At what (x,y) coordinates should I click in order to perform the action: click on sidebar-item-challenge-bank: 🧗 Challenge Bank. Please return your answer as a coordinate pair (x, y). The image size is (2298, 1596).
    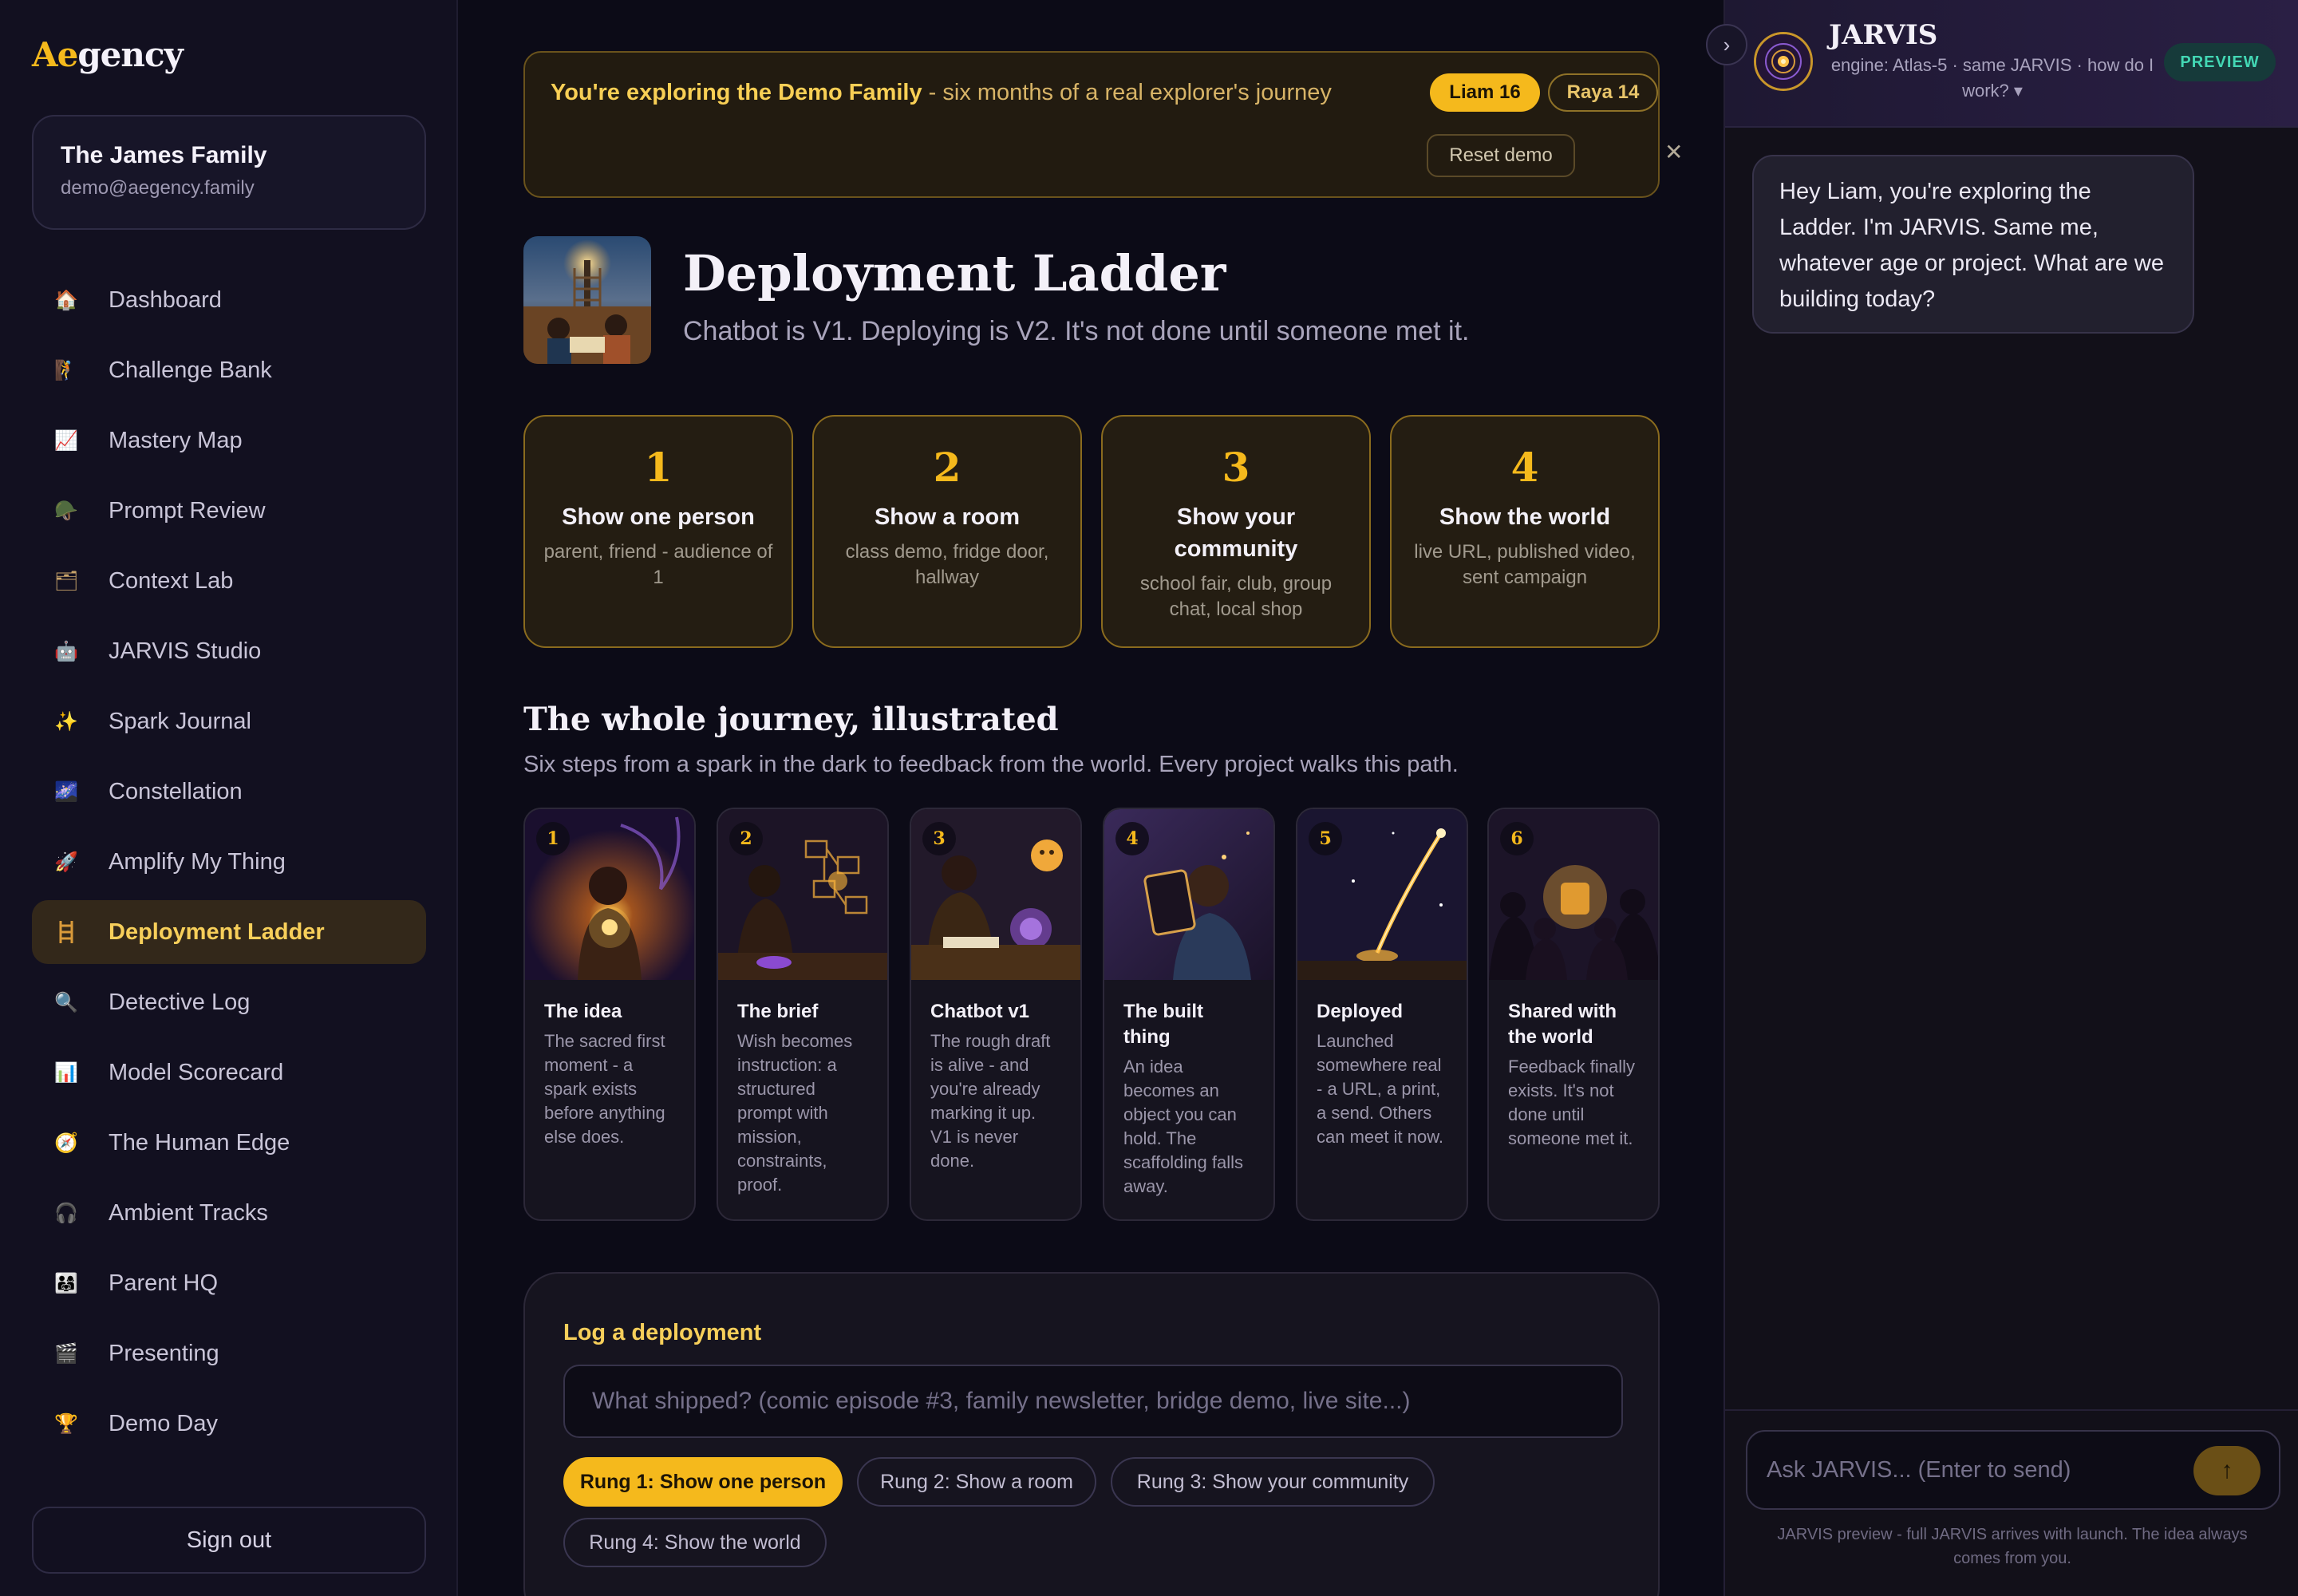
    Looking at the image, I should click on (229, 370).